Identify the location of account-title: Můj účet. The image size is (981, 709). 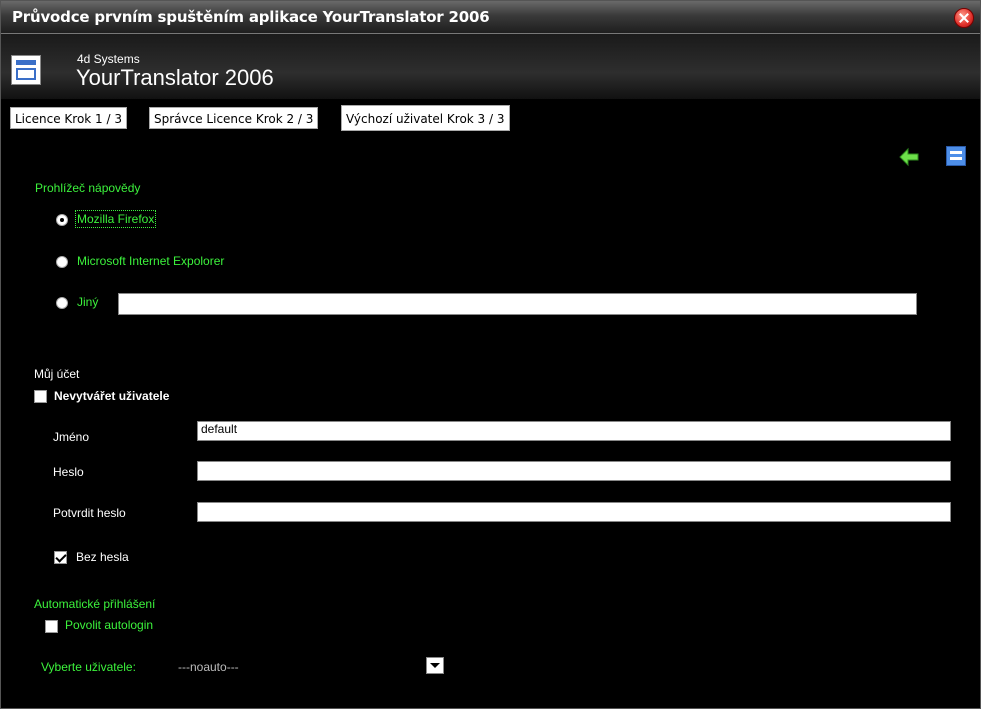
(57, 374).